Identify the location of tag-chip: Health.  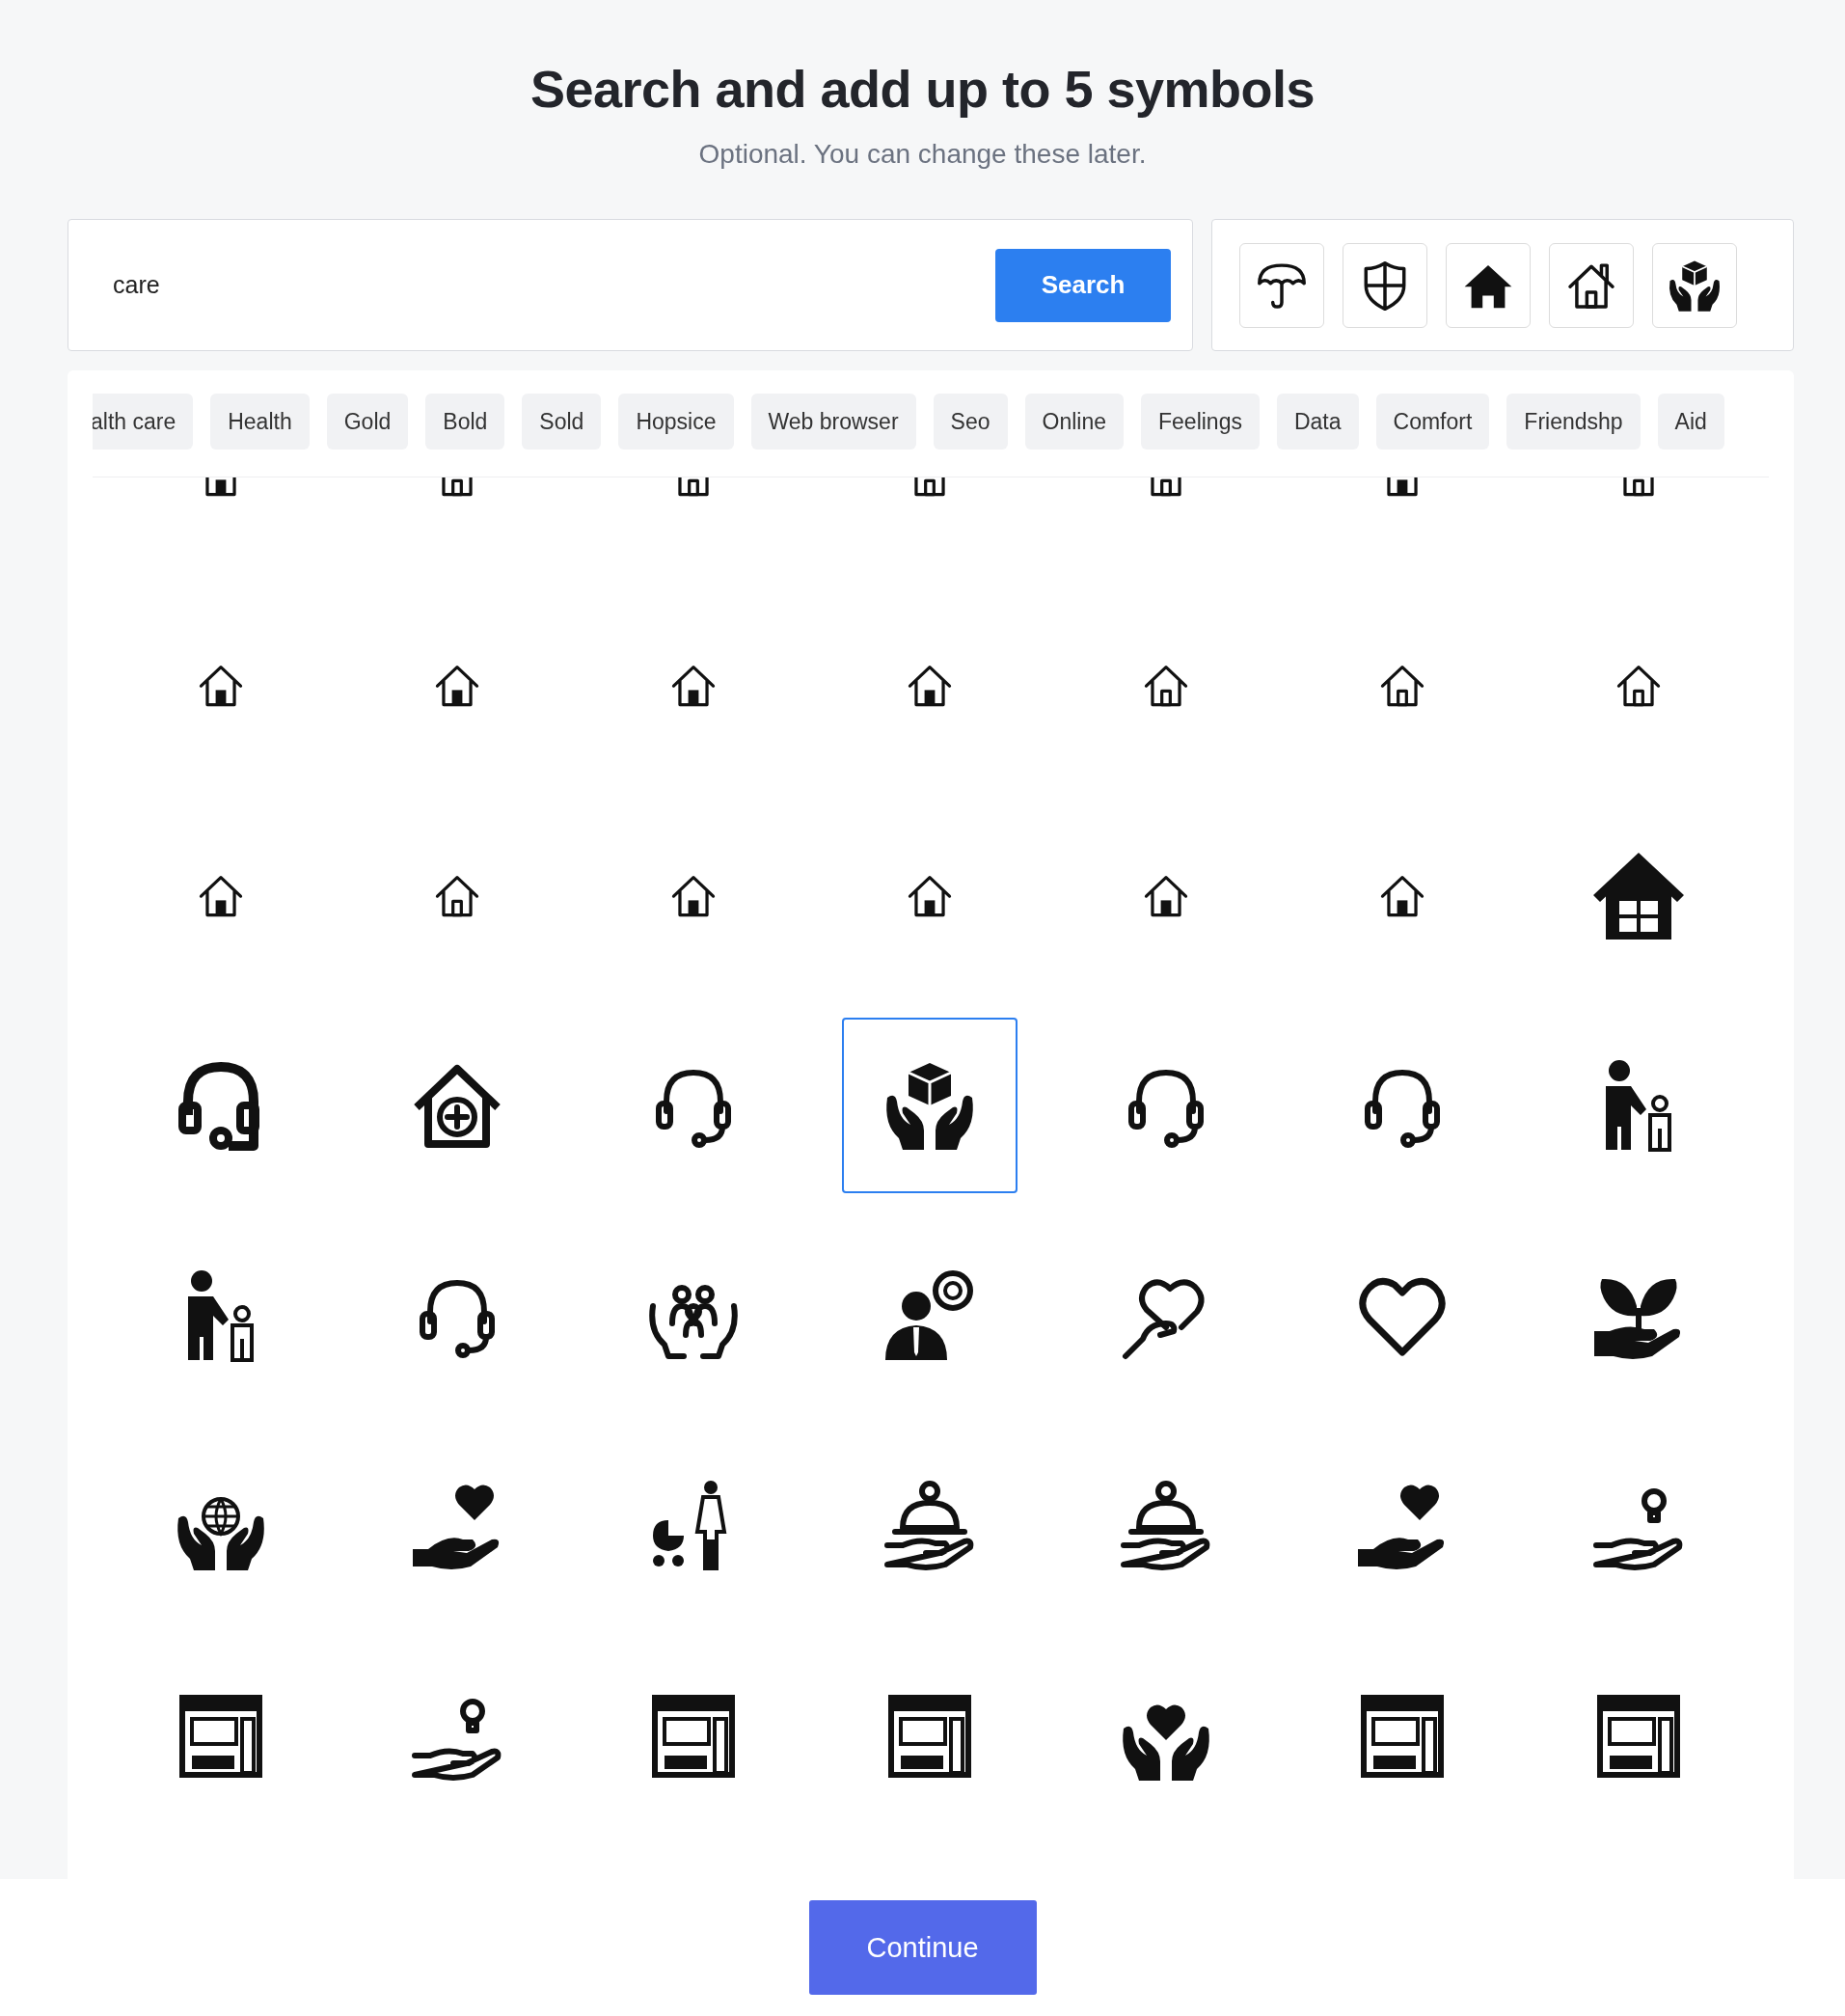
(260, 422).